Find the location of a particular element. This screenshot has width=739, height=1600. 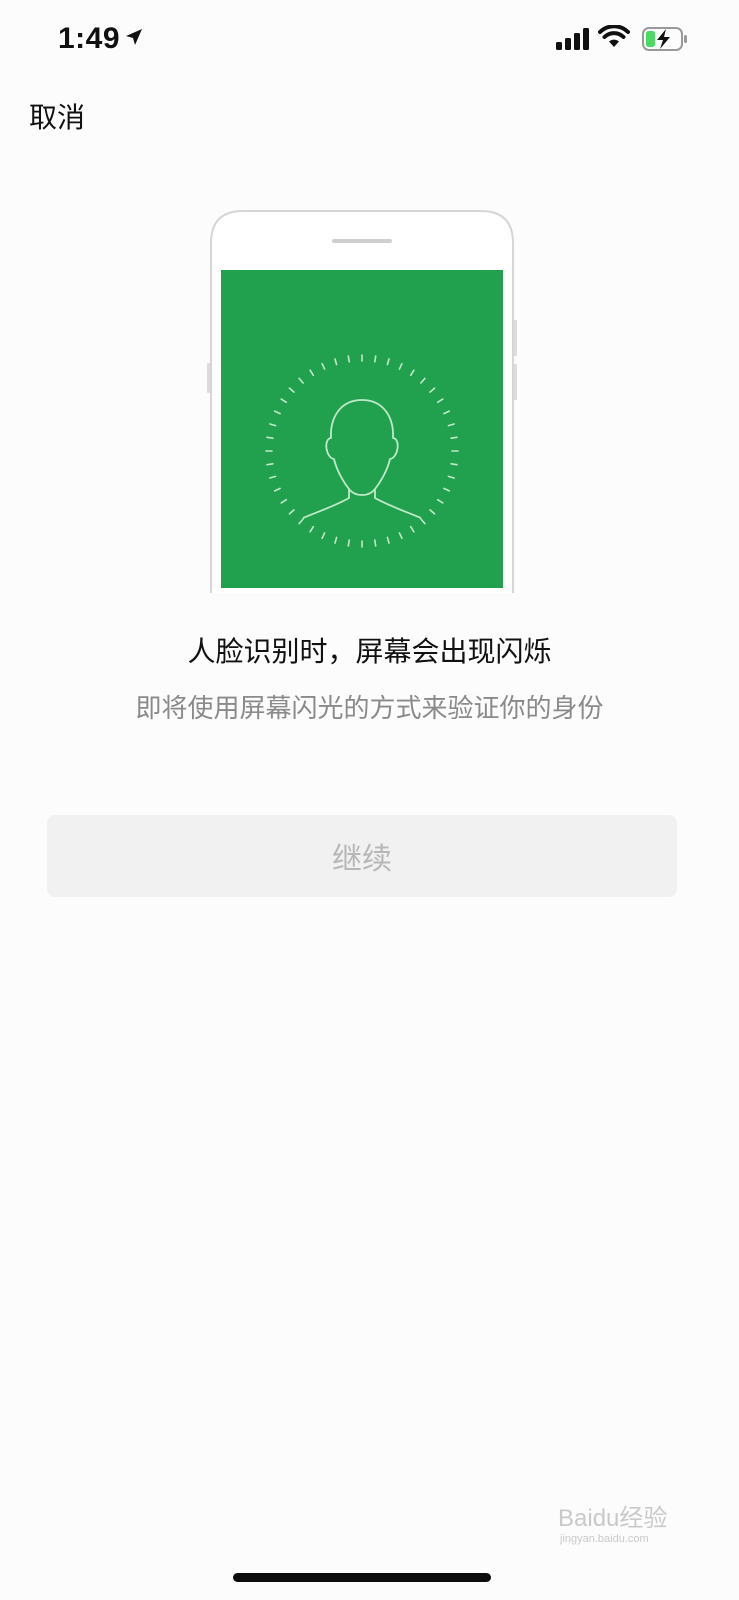

watermark-url: jingyan.baidu.com is located at coordinates (604, 1539).